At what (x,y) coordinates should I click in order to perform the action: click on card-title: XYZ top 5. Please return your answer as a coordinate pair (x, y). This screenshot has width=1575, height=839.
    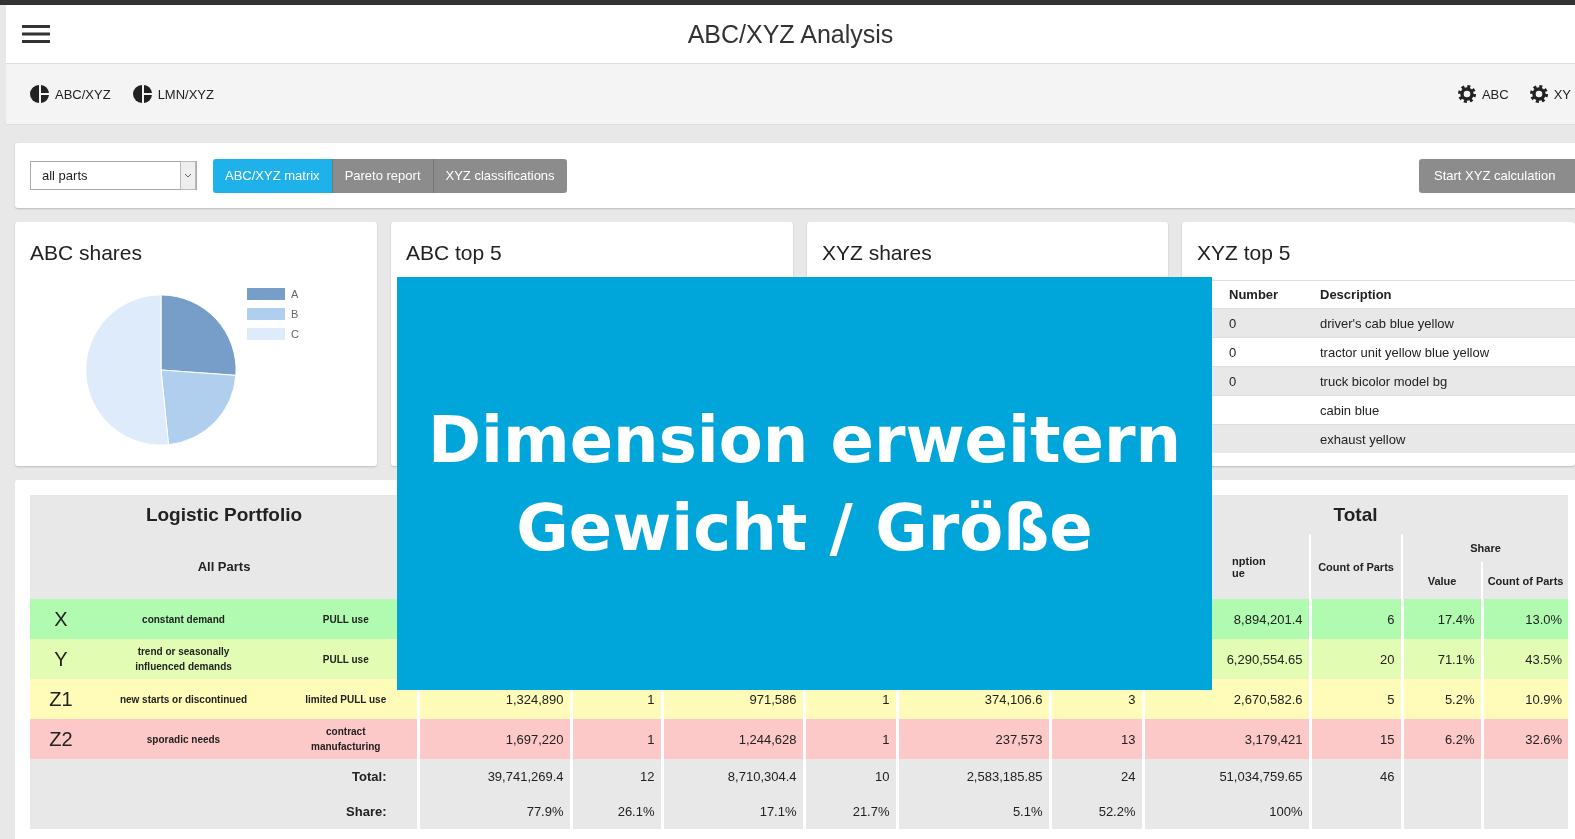
    Looking at the image, I should click on (1244, 253).